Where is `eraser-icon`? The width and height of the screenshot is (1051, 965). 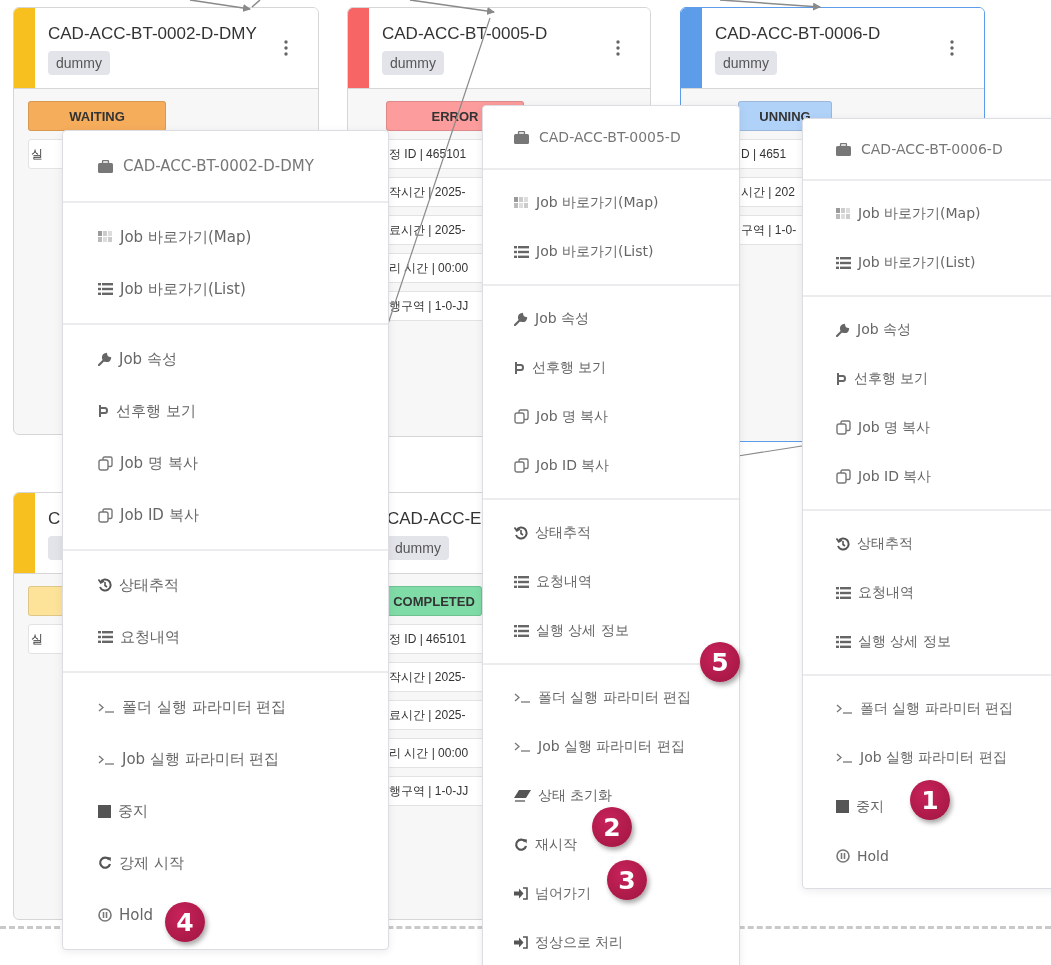
eraser-icon is located at coordinates (522, 795).